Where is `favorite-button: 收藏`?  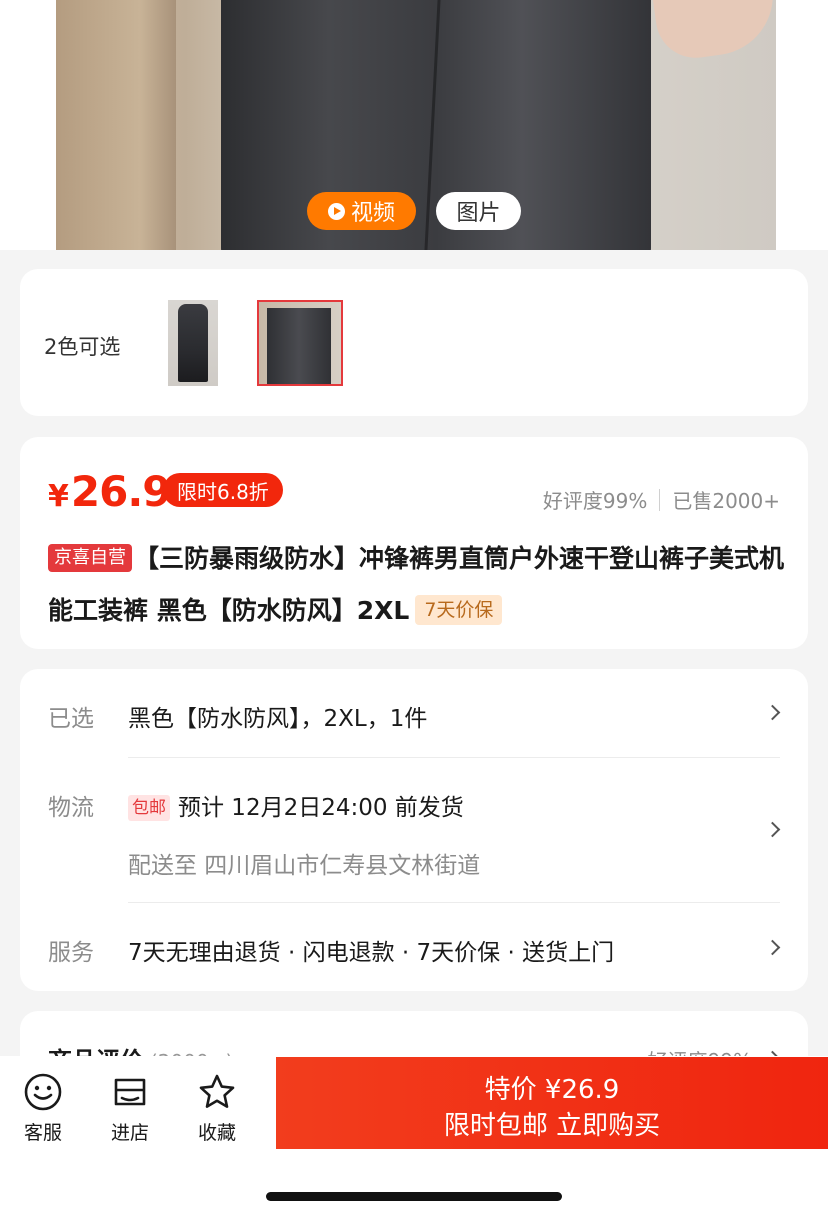
favorite-button: 收藏 is located at coordinates (217, 1108).